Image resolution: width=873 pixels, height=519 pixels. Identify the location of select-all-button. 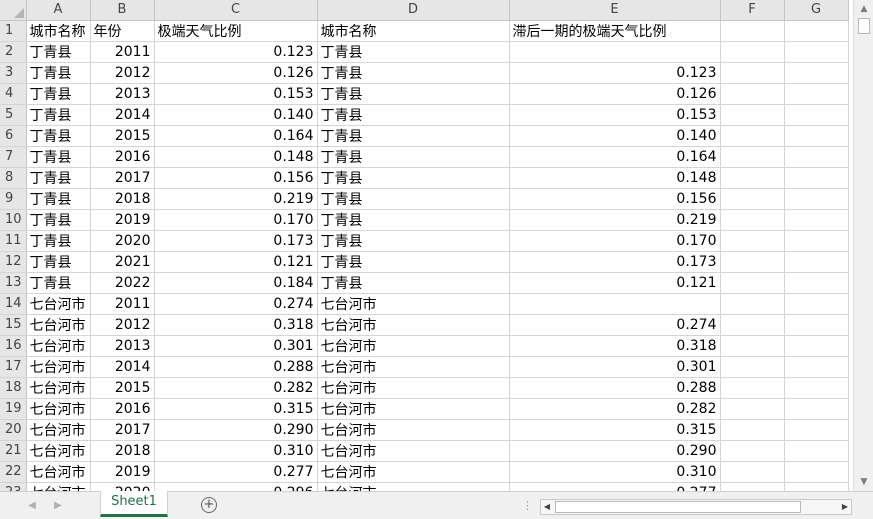
(13, 10).